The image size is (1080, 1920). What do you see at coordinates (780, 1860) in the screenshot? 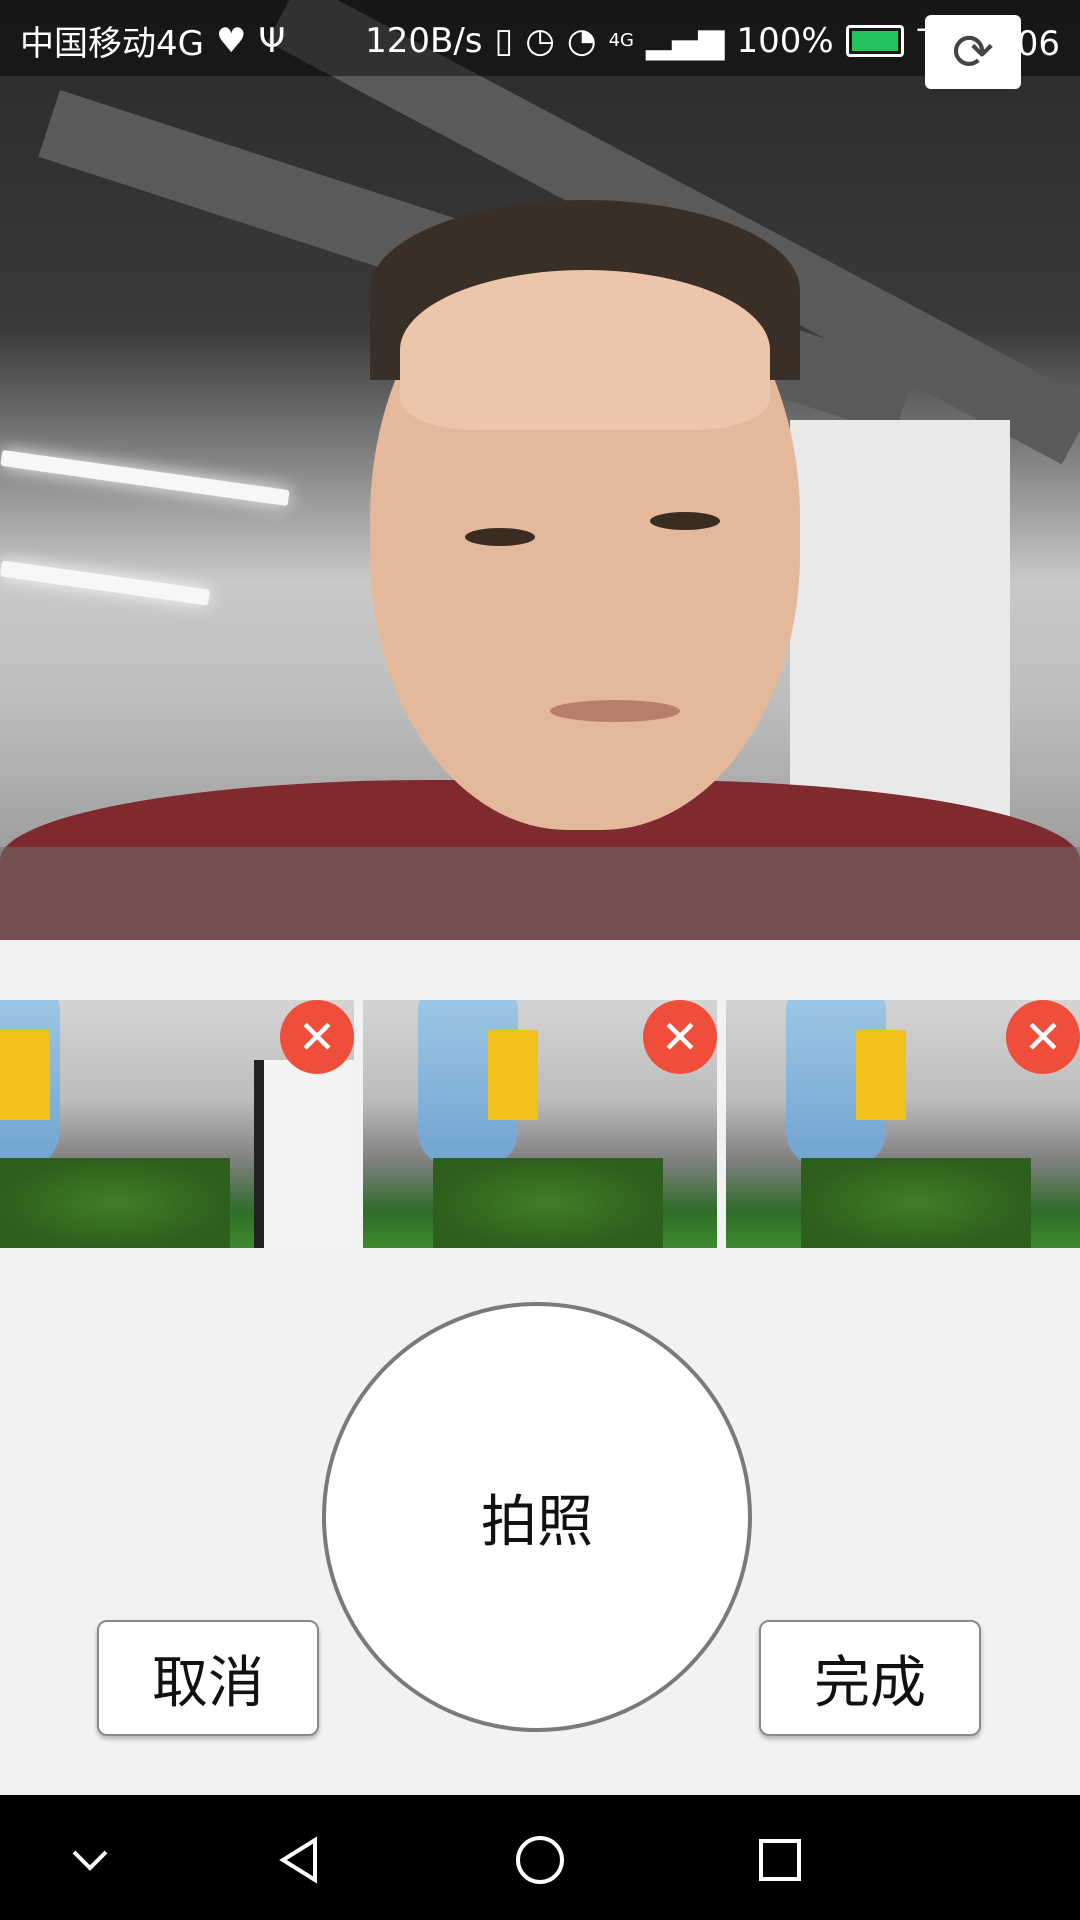
I see `recents-icon` at bounding box center [780, 1860].